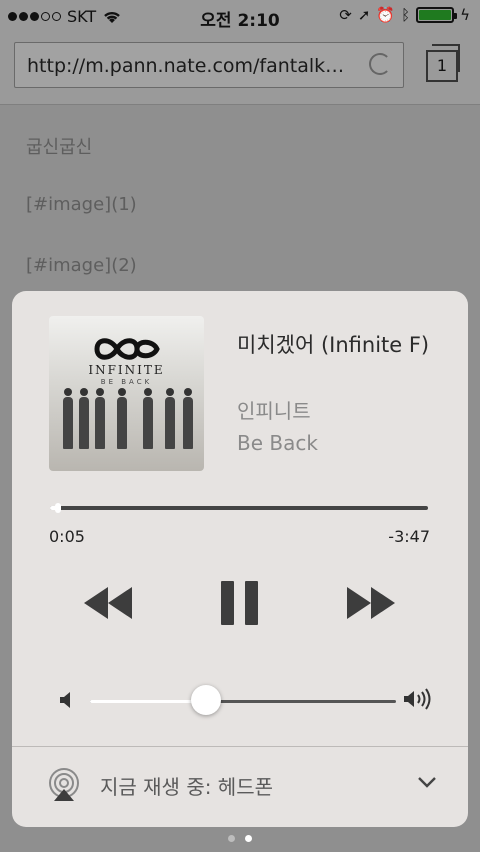  What do you see at coordinates (81, 204) in the screenshot?
I see `page-text-line: [#image](1)` at bounding box center [81, 204].